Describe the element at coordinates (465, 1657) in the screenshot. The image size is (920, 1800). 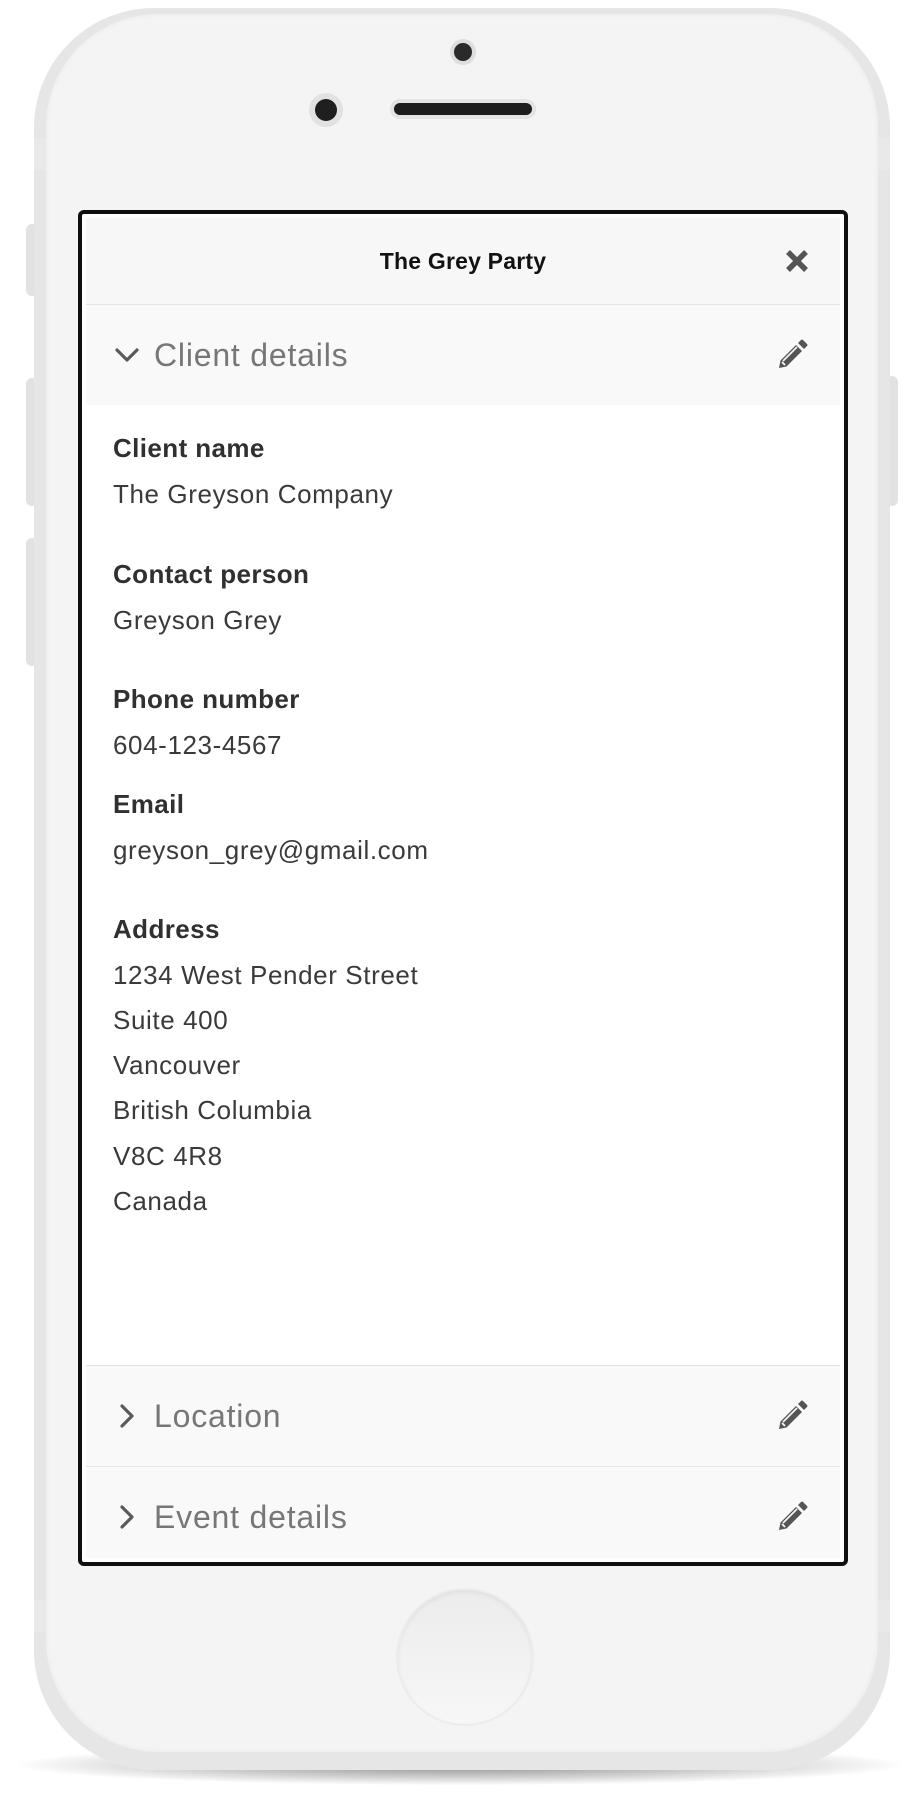
I see `home-button` at that location.